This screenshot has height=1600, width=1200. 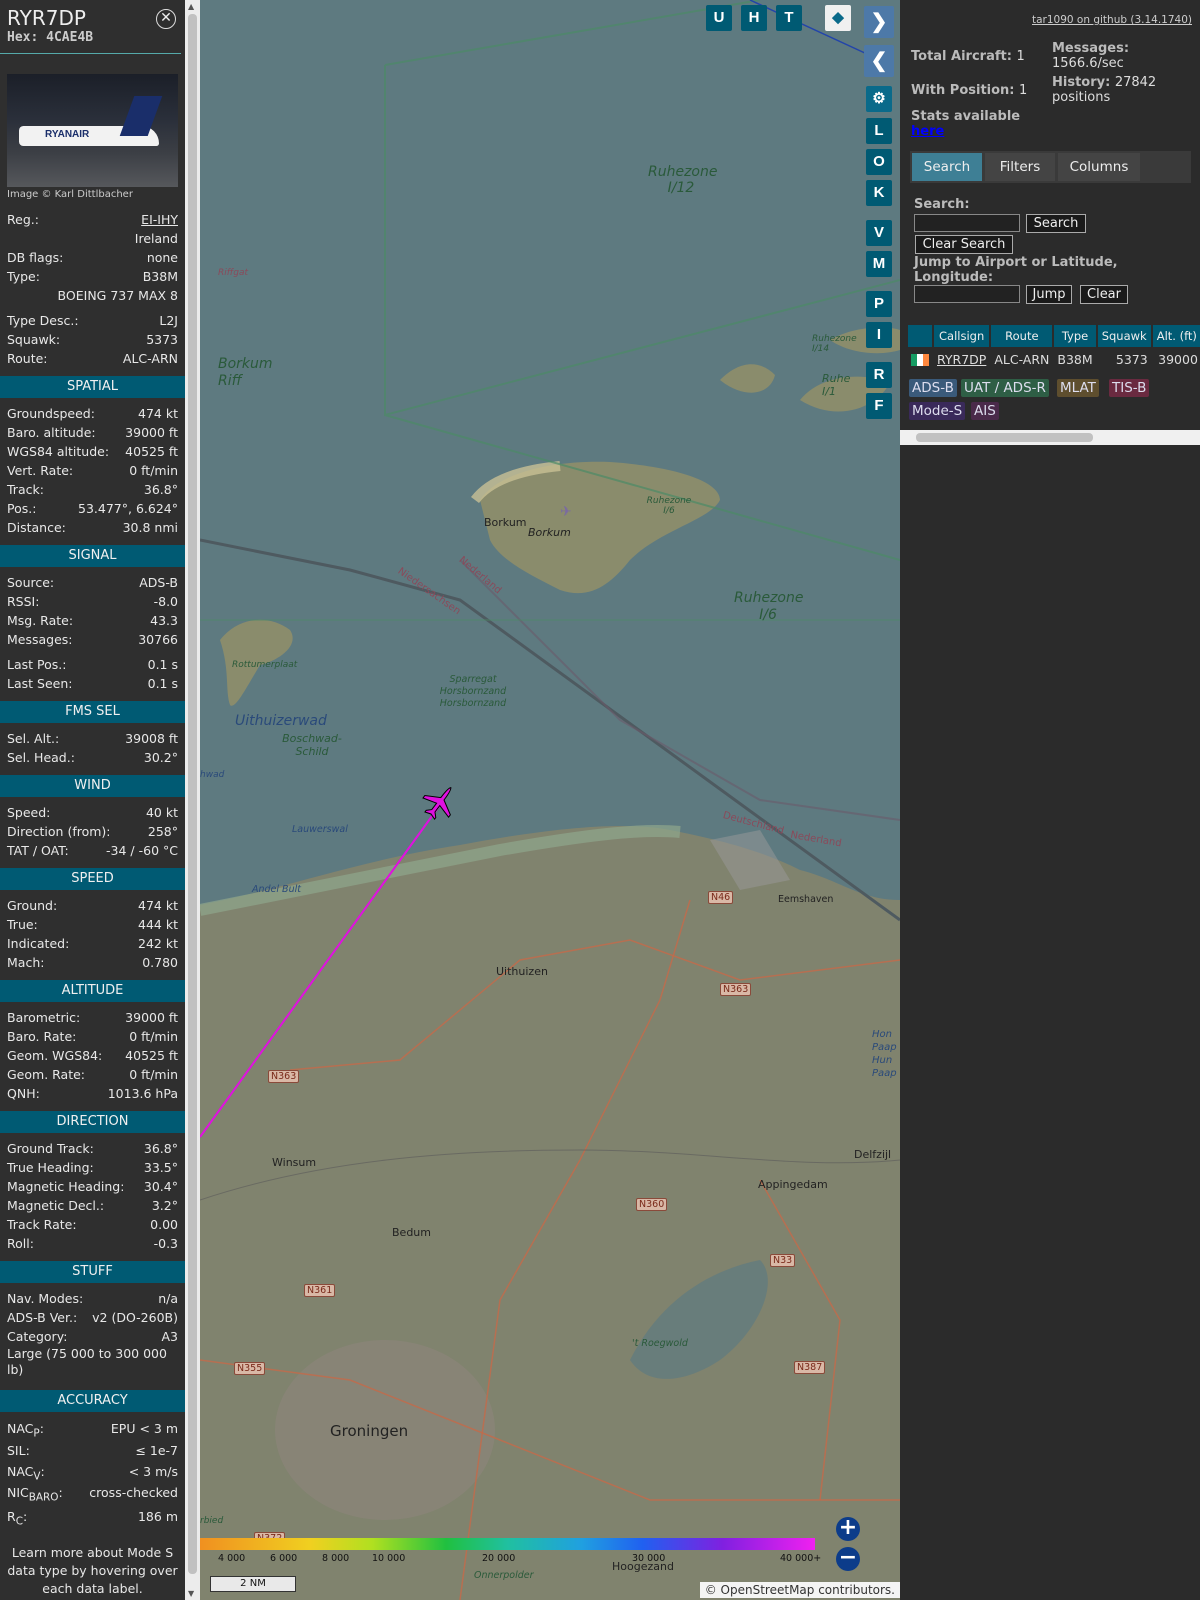 I want to click on toolbar-v-button: V, so click(x=879, y=233).